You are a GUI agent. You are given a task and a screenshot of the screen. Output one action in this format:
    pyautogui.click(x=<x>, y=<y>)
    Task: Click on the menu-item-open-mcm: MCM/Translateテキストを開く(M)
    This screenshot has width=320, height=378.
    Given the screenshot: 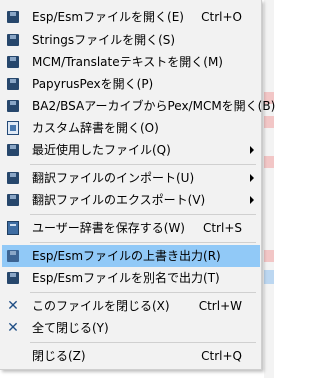 What is the action you would take?
    pyautogui.click(x=131, y=62)
    